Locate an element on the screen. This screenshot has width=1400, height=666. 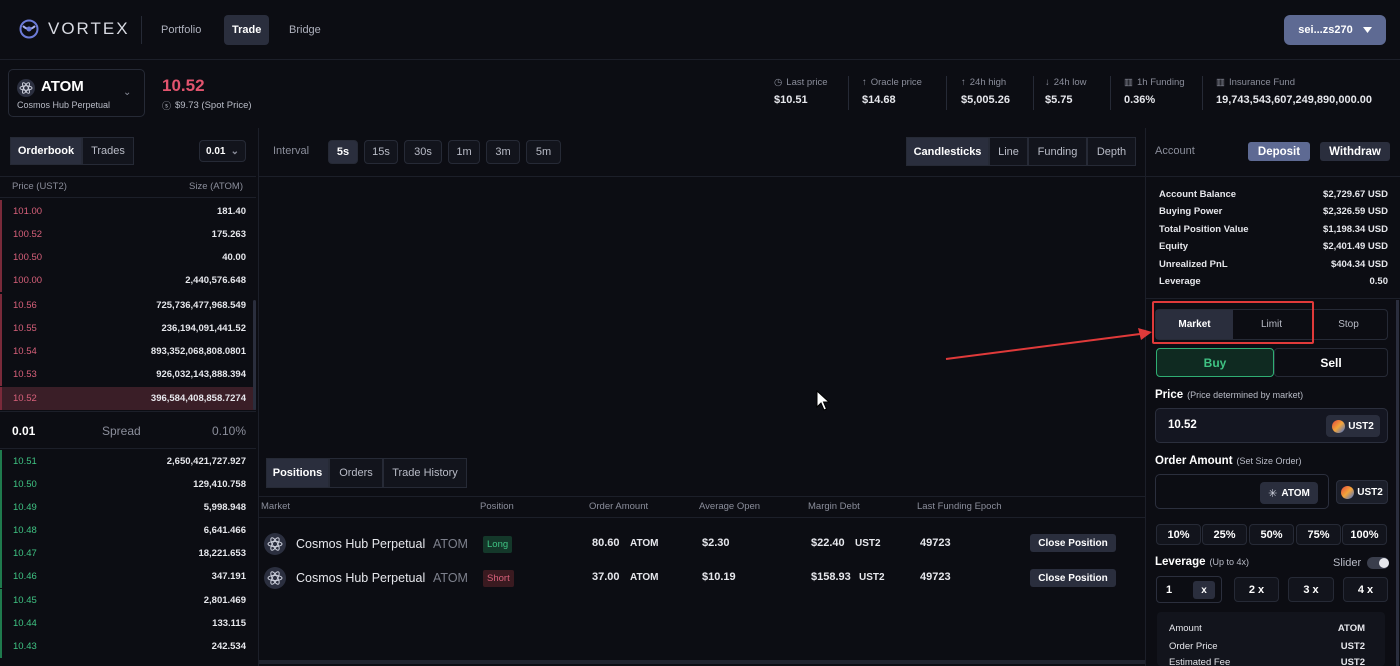
position-margin: $22.40 is located at coordinates (828, 543).